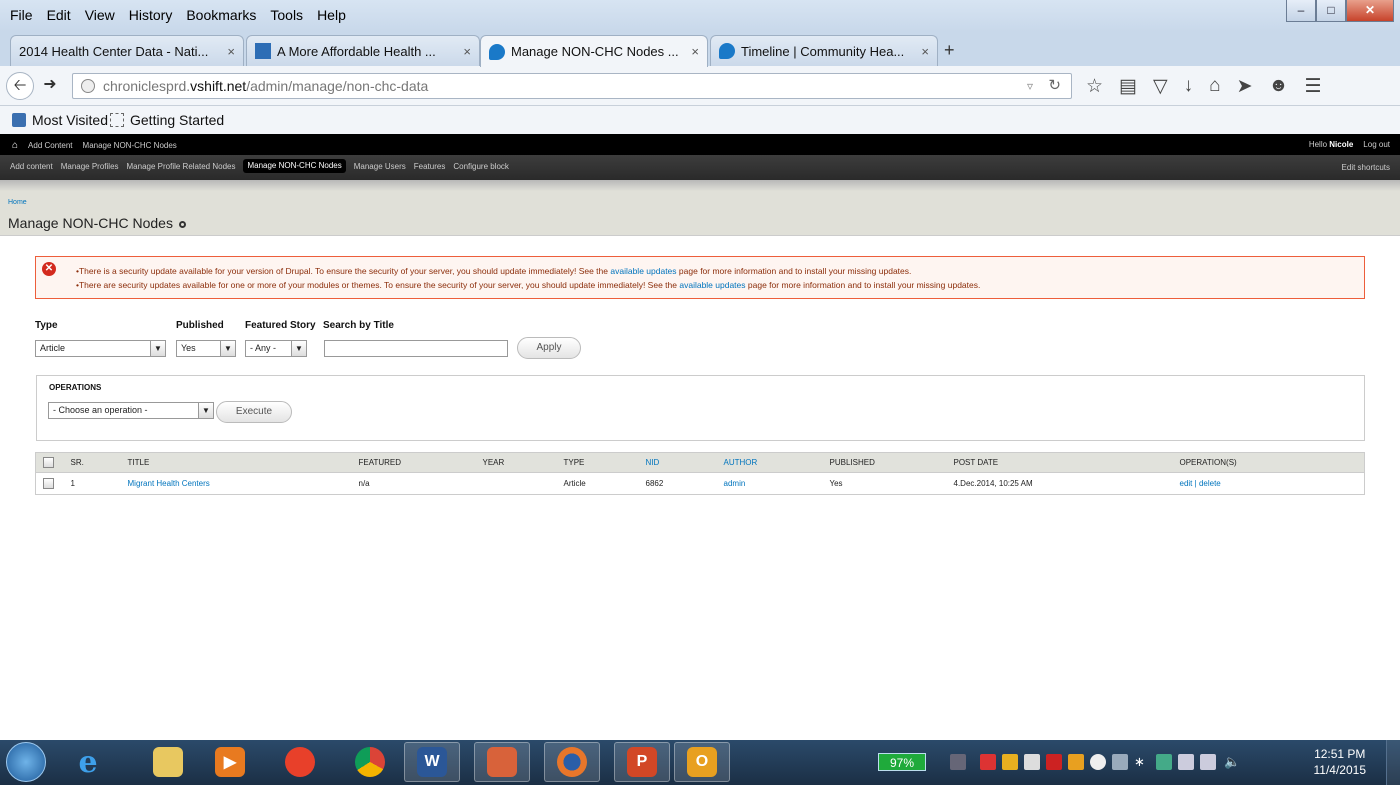 This screenshot has height=785, width=1400. I want to click on menu-manage-non-chc-nodes: Manage NON-CHC Nodes, so click(294, 166).